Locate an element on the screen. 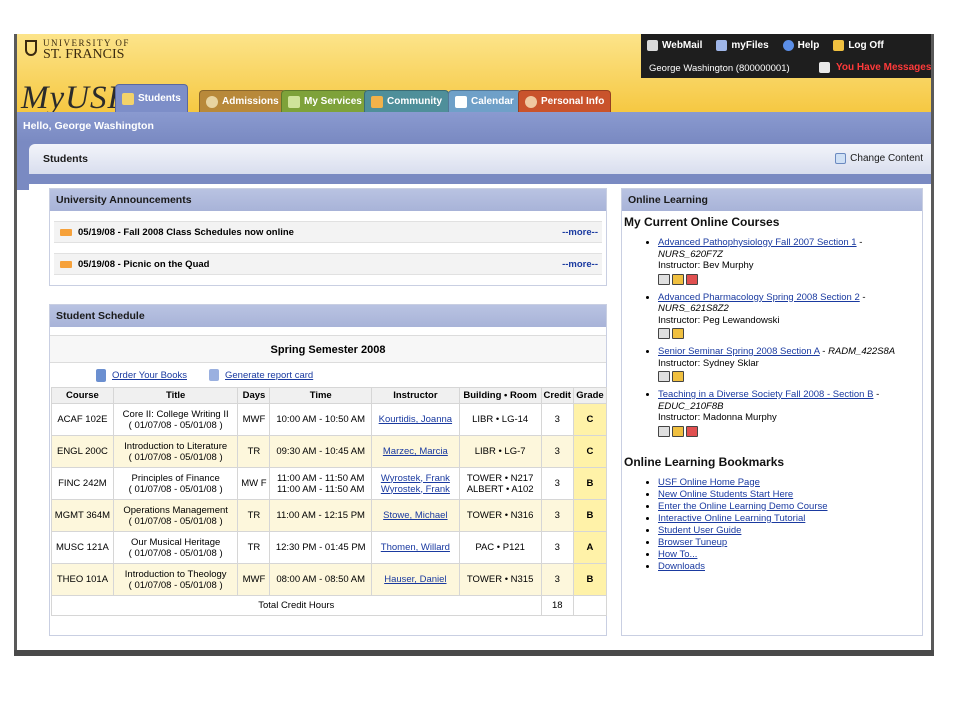 Image resolution: width=960 pixels, height=720 pixels. credit-cell: 3 is located at coordinates (557, 483).